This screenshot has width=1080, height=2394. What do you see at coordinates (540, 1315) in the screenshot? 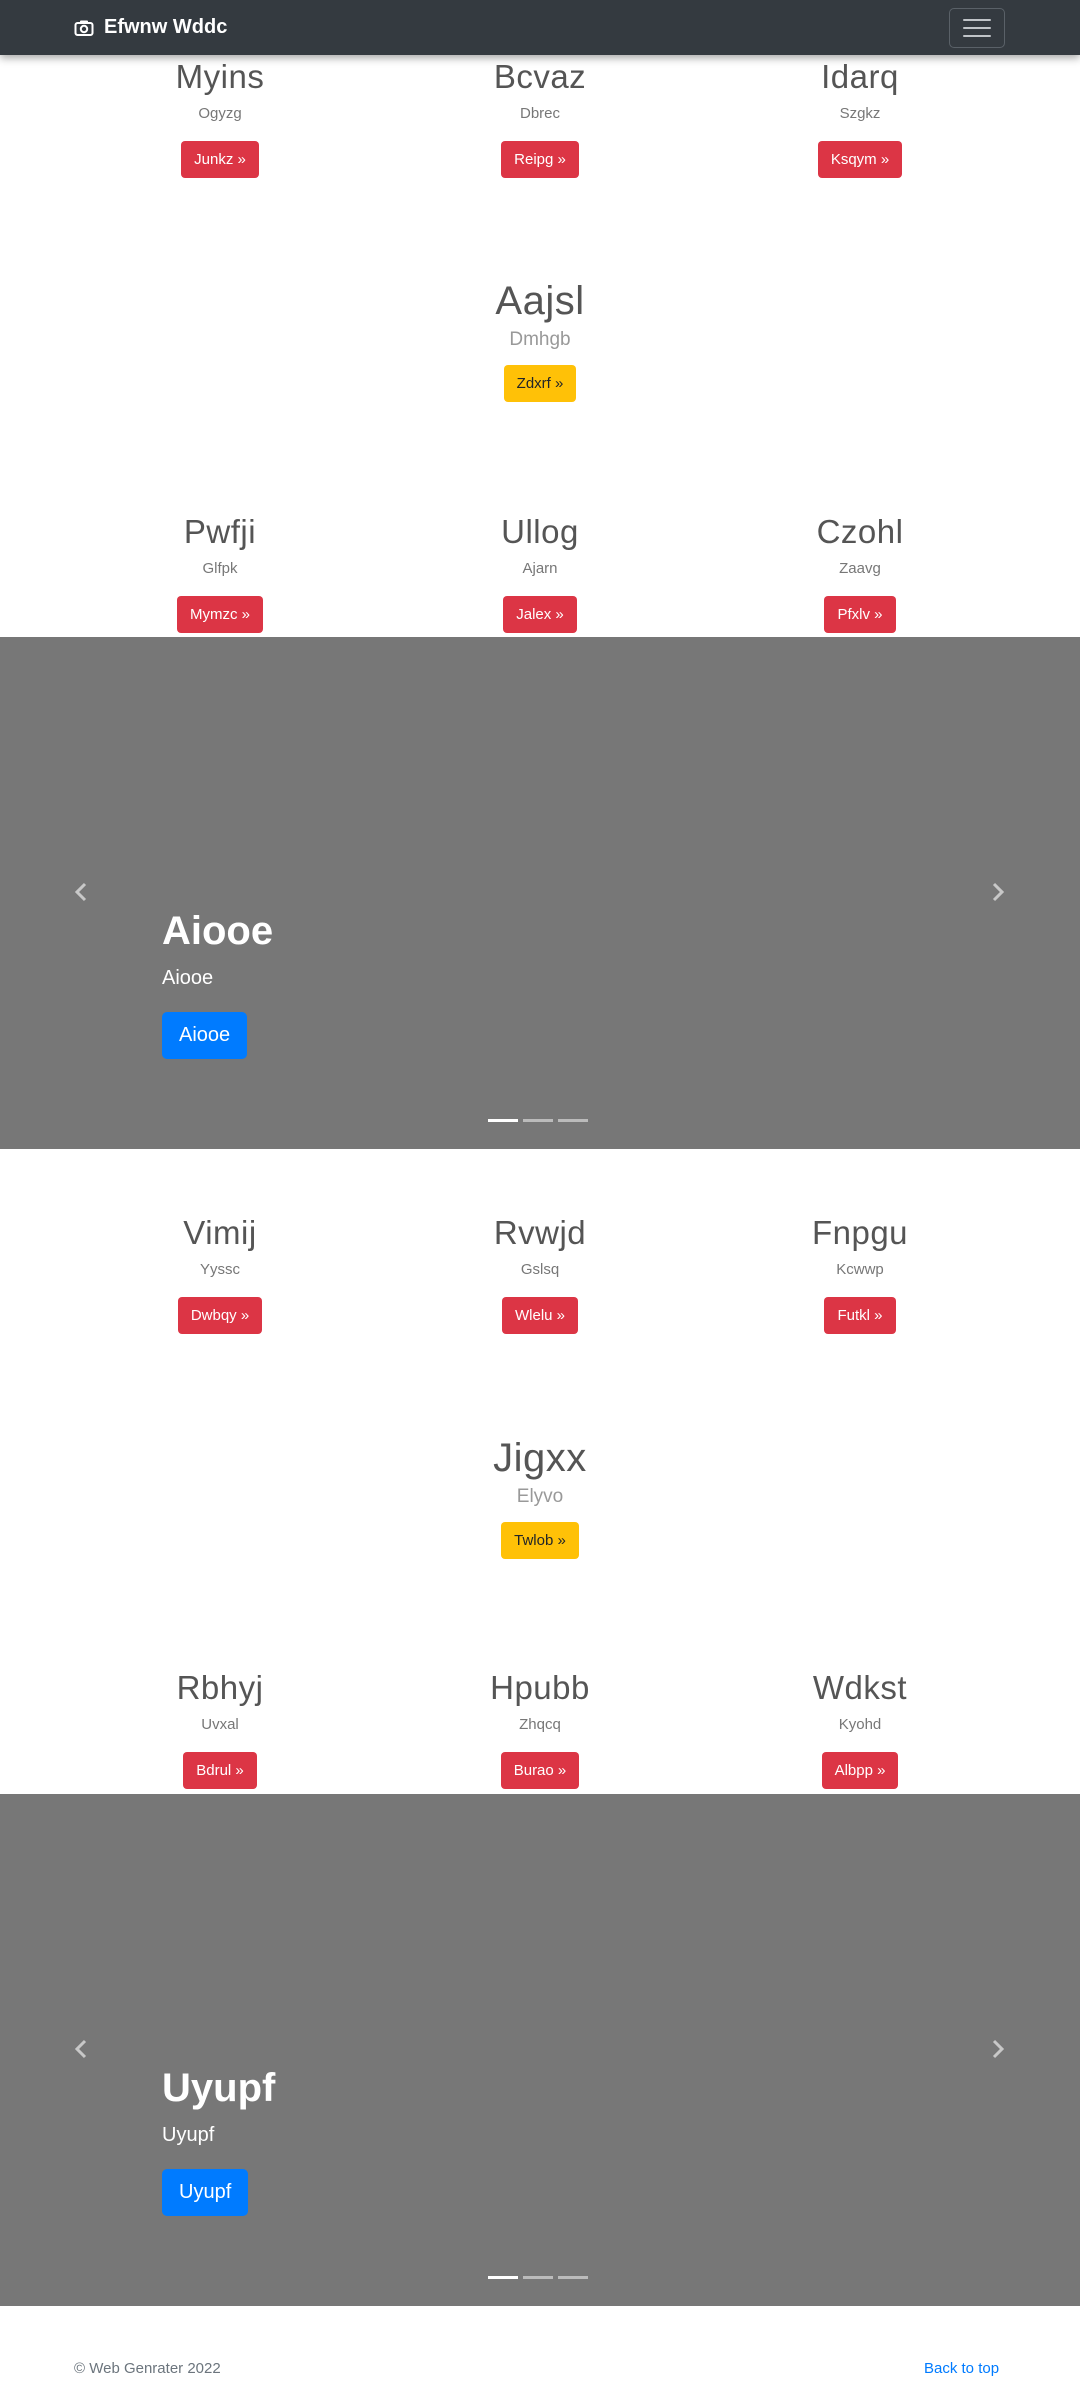
I see `feature-button: Wlelu »` at bounding box center [540, 1315].